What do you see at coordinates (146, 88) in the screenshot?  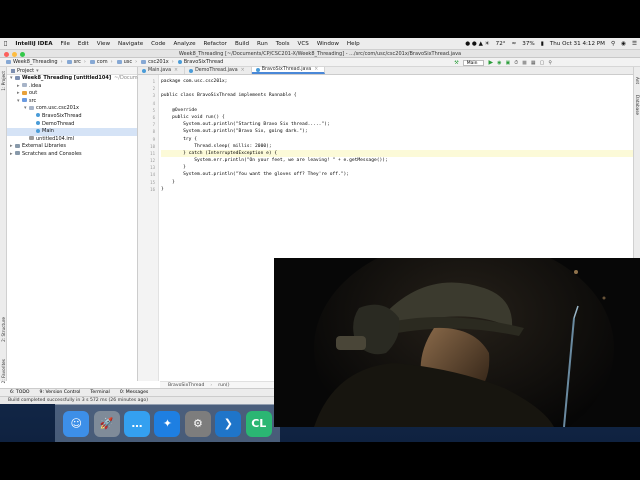 I see `line-number: 2` at bounding box center [146, 88].